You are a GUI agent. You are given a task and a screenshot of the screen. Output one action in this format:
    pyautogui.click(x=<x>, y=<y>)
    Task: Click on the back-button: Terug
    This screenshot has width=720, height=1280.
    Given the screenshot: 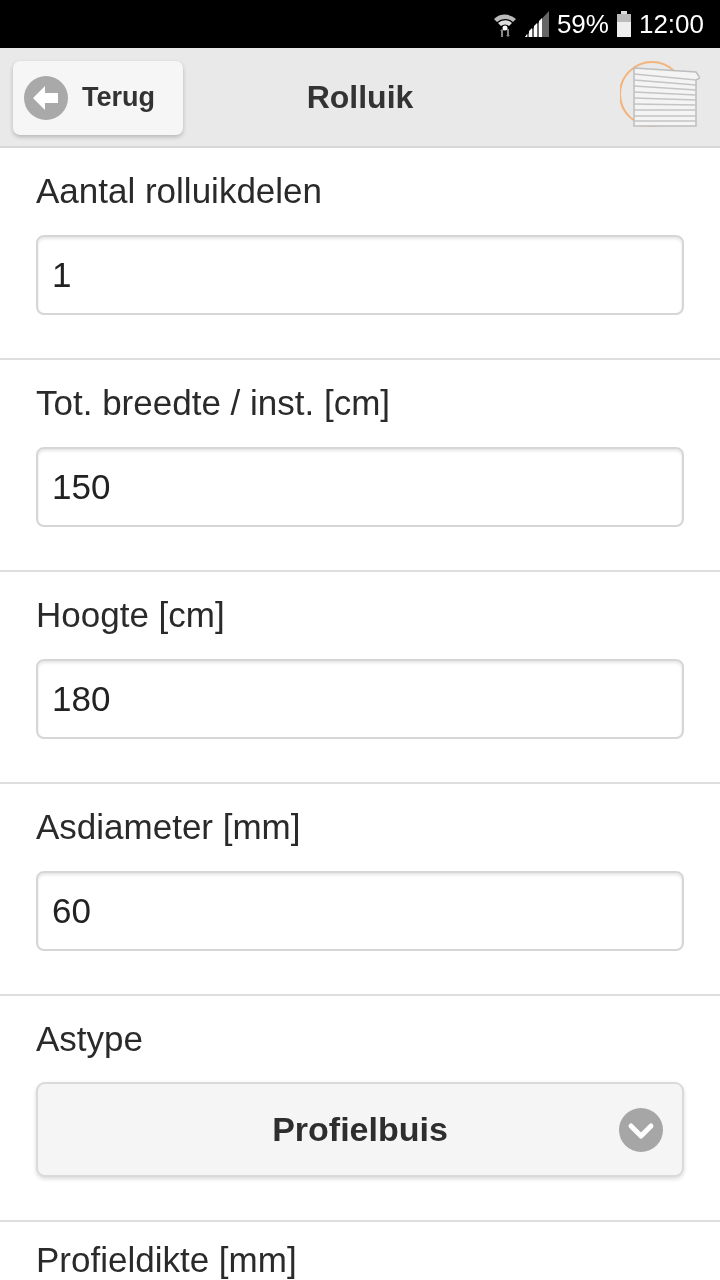 What is the action you would take?
    pyautogui.click(x=98, y=97)
    